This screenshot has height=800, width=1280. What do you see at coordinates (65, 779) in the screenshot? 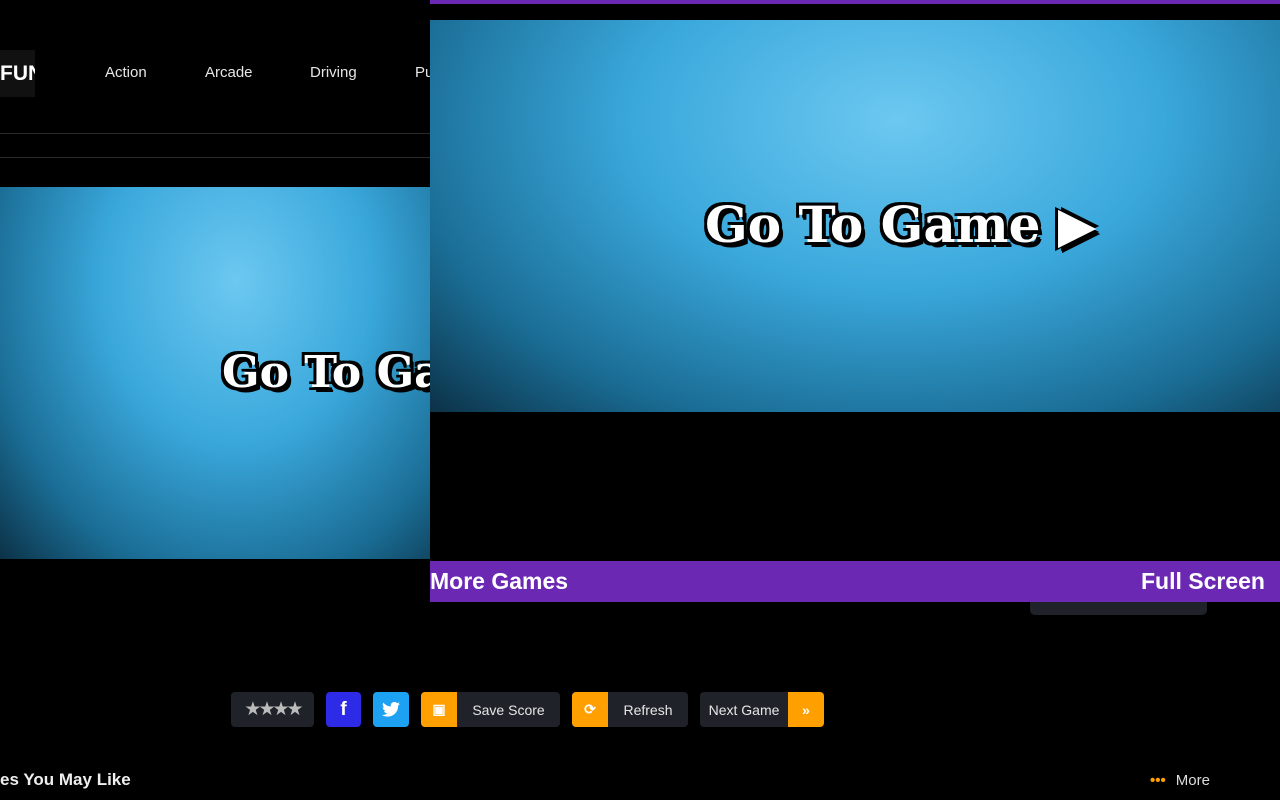
I see `related-games-heading: es You May Like` at bounding box center [65, 779].